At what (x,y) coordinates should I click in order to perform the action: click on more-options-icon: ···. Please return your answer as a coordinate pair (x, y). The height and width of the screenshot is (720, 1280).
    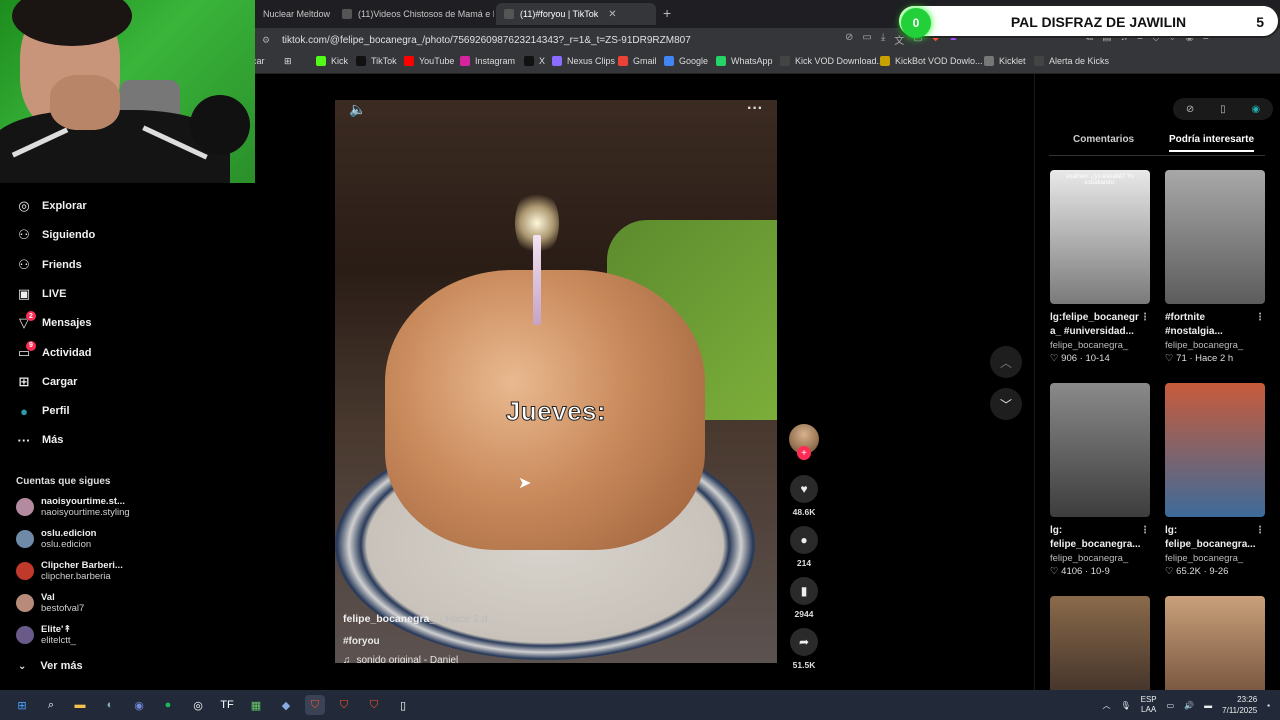
    Looking at the image, I should click on (755, 109).